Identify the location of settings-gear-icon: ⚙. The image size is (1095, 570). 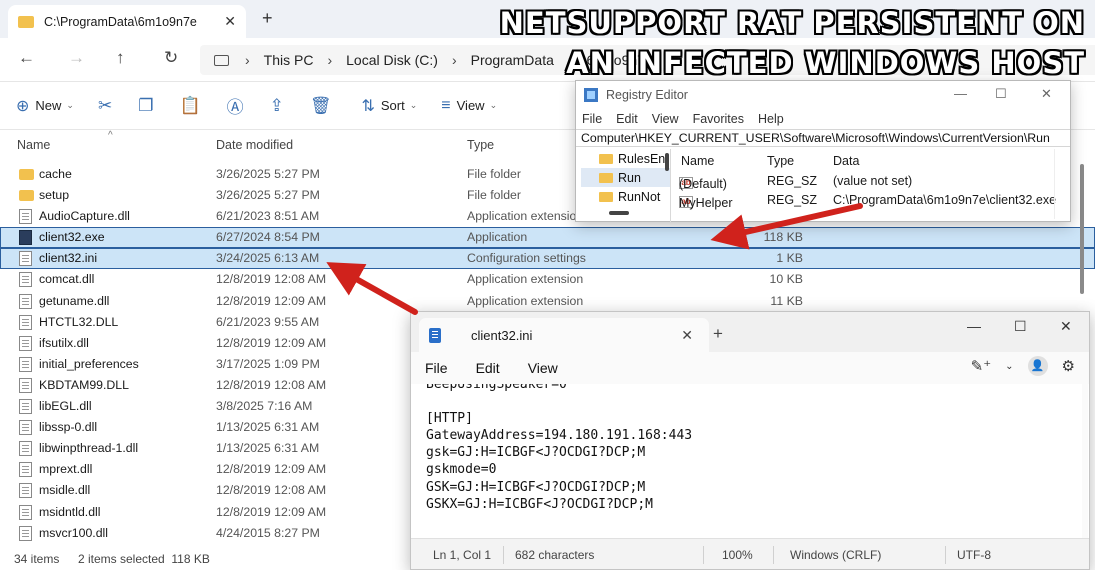
(1068, 366).